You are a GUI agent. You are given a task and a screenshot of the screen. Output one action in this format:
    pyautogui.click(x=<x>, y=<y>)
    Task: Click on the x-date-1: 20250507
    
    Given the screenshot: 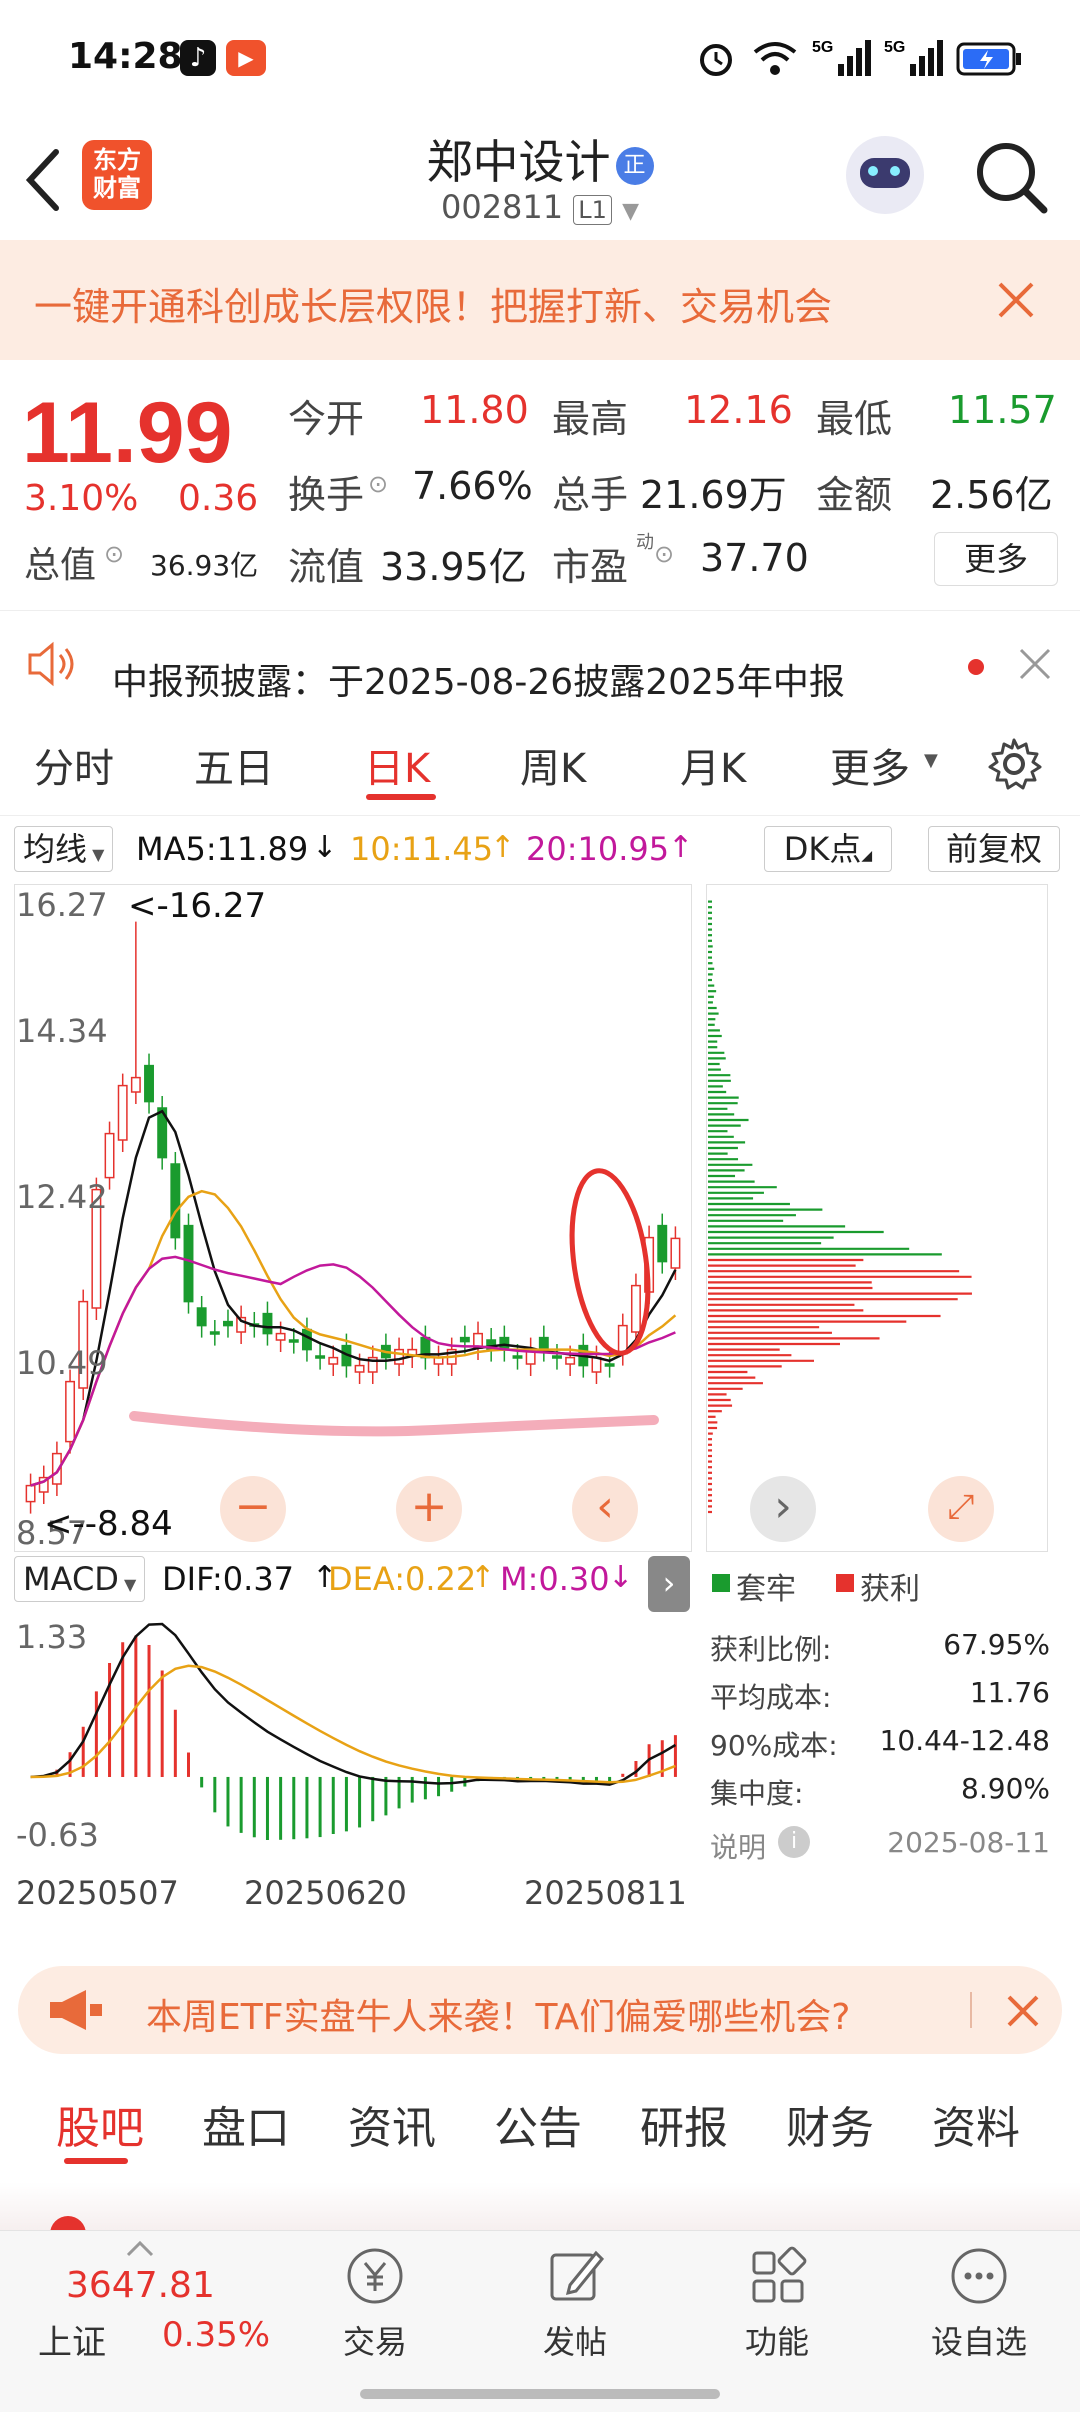 What is the action you would take?
    pyautogui.click(x=97, y=1893)
    